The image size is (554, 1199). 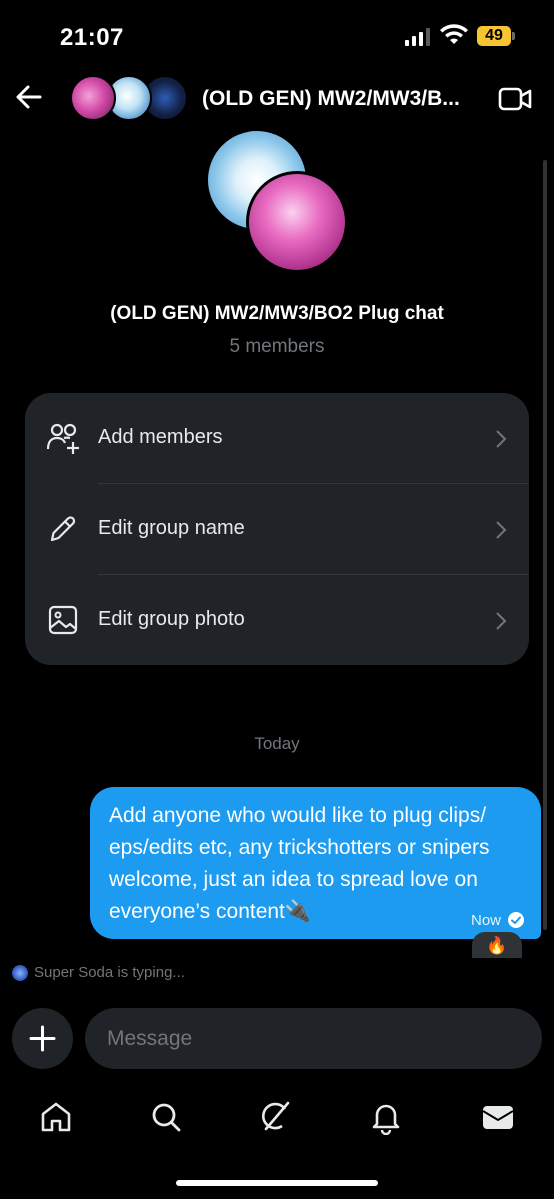 What do you see at coordinates (516, 920) in the screenshot?
I see `read-check-icon` at bounding box center [516, 920].